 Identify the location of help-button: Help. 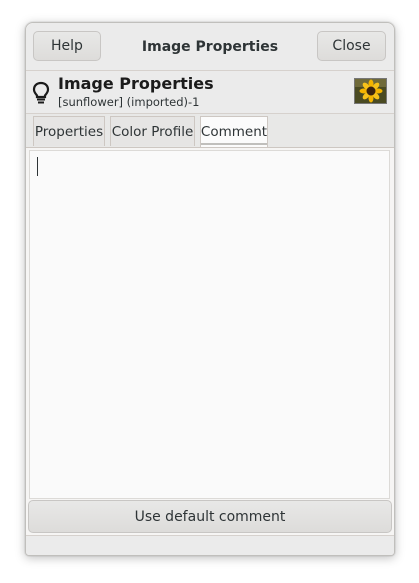
(67, 46).